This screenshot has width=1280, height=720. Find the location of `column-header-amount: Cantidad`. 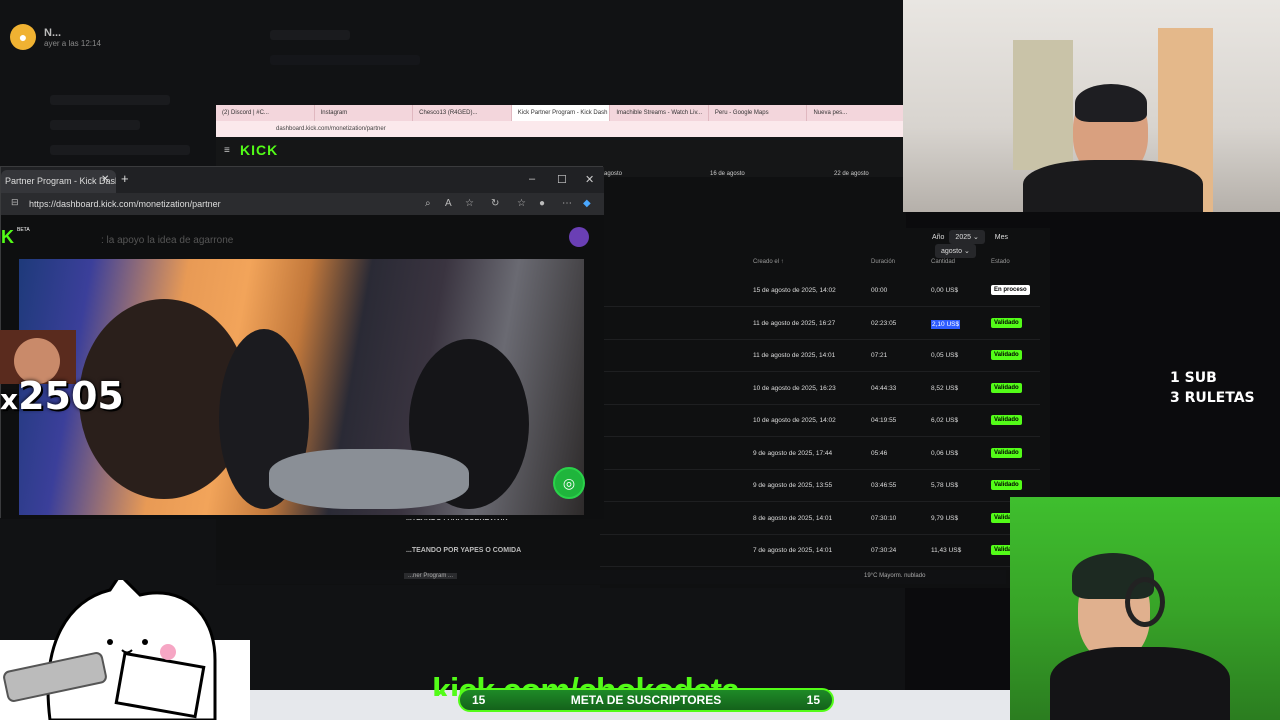

column-header-amount: Cantidad is located at coordinates (943, 262).